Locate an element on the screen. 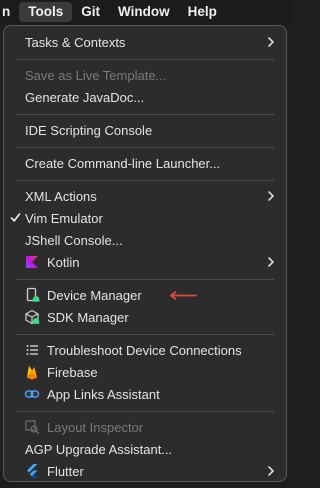 This screenshot has height=488, width=320. menubar-item-window: Window is located at coordinates (144, 12).